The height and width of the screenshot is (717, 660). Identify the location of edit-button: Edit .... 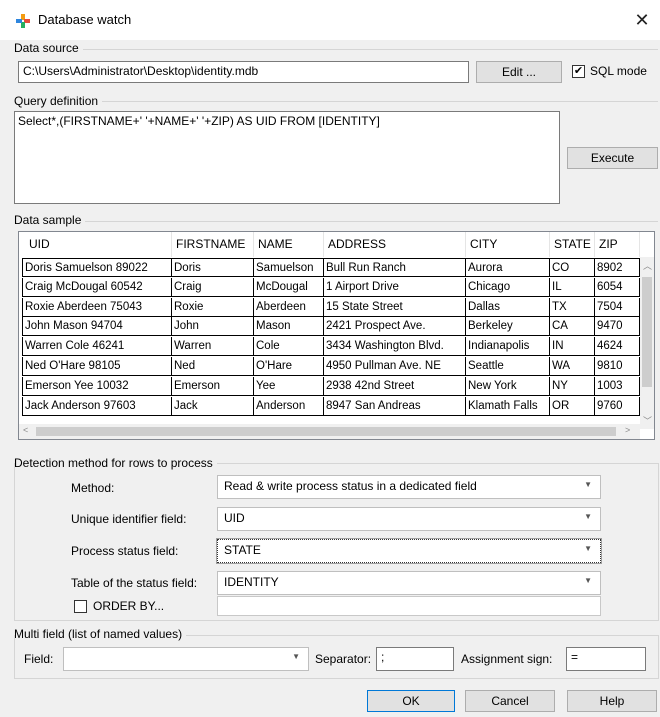
(519, 72).